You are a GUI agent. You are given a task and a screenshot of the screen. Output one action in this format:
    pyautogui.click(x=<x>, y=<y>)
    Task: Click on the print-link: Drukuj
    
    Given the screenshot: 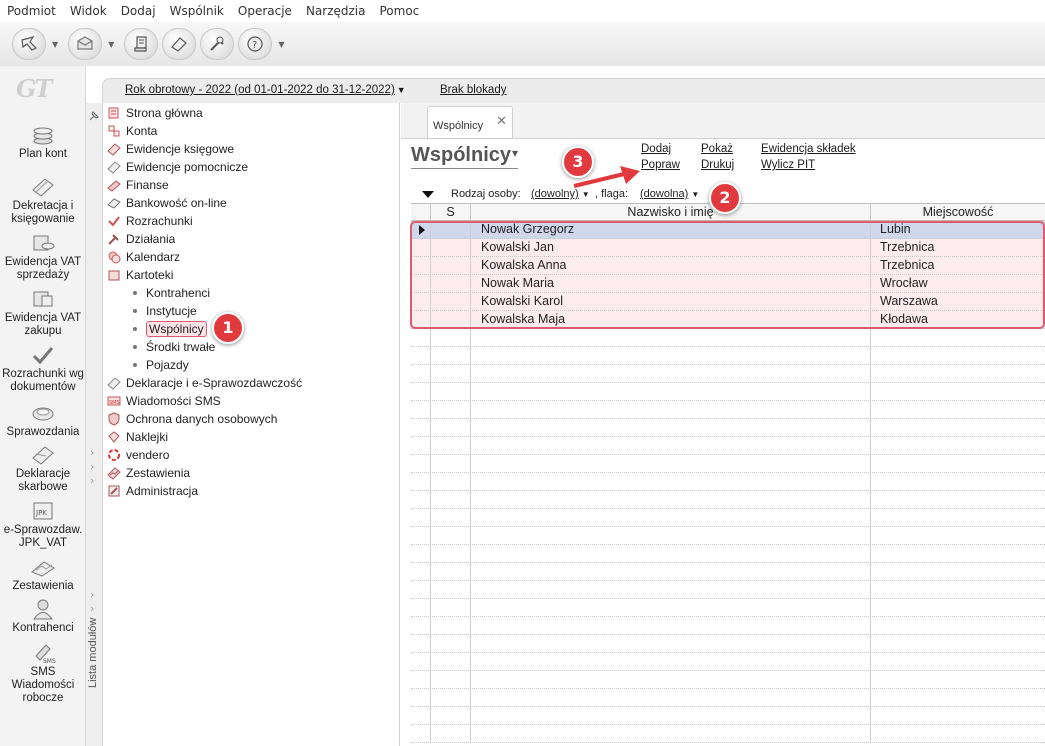 What is the action you would take?
    pyautogui.click(x=717, y=165)
    